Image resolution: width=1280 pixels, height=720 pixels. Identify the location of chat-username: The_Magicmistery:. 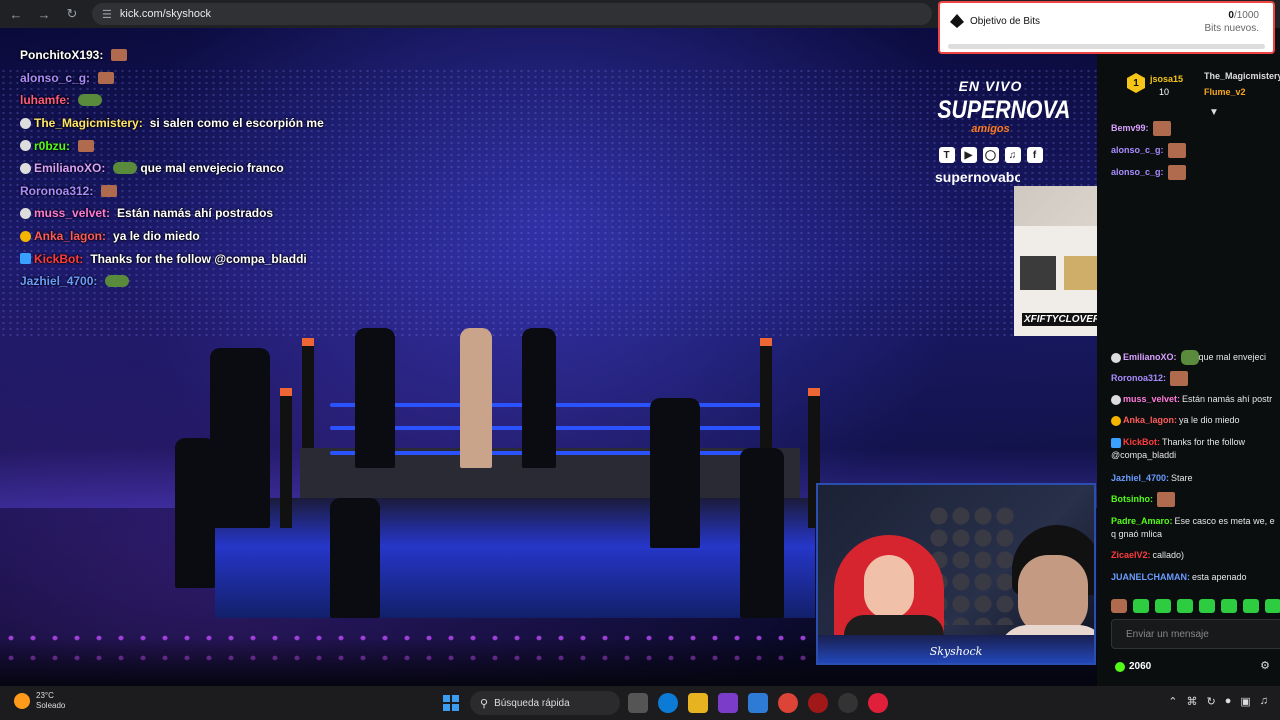
(88, 123).